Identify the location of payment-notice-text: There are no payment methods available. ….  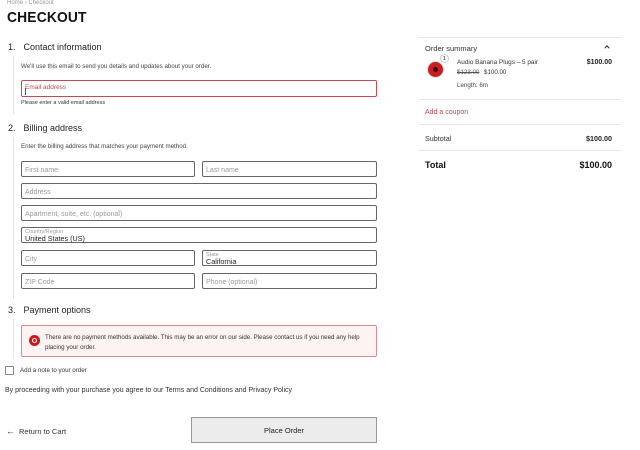
(202, 342).